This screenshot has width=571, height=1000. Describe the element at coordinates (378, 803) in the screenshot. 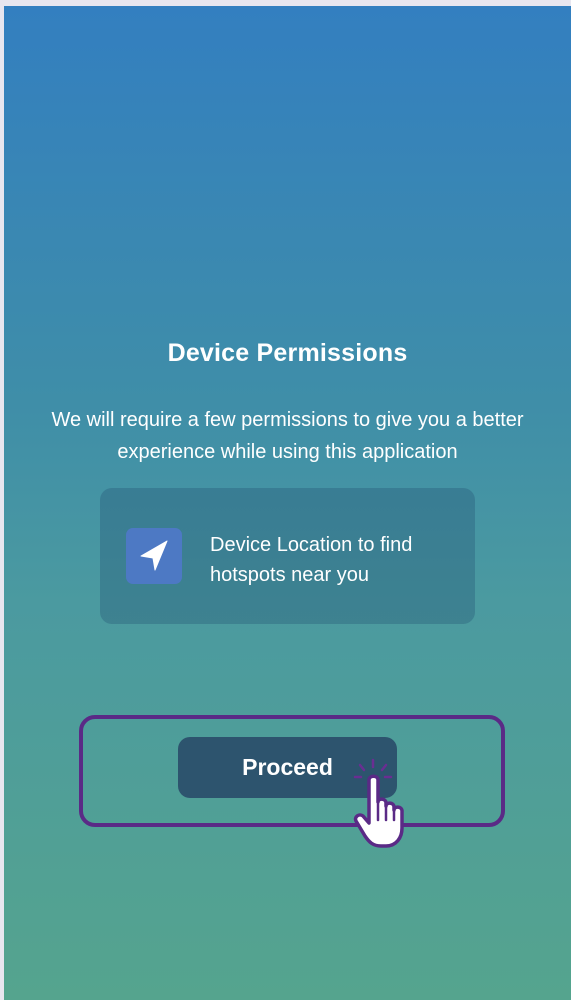

I see `hand-pointer-icon` at that location.